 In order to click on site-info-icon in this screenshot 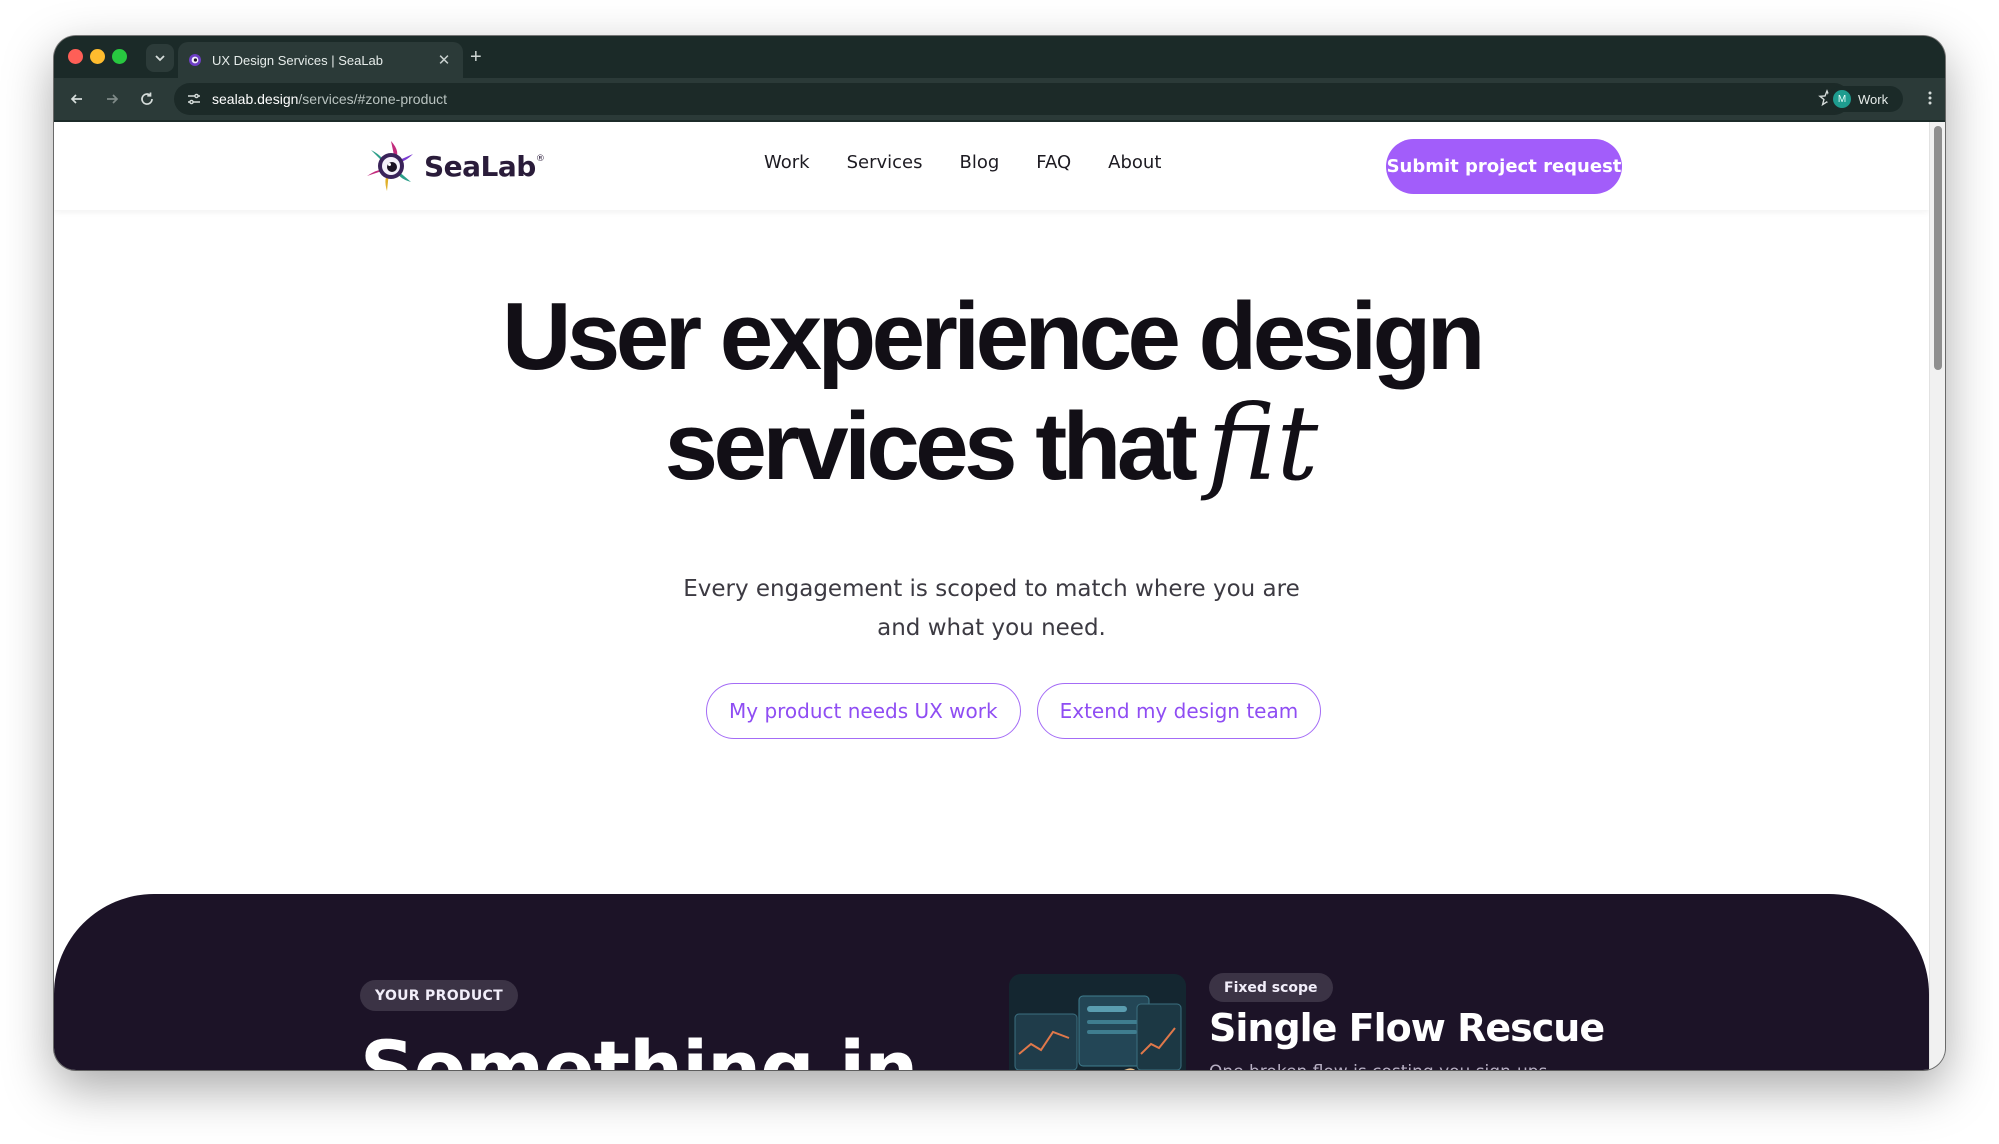, I will do `click(194, 99)`.